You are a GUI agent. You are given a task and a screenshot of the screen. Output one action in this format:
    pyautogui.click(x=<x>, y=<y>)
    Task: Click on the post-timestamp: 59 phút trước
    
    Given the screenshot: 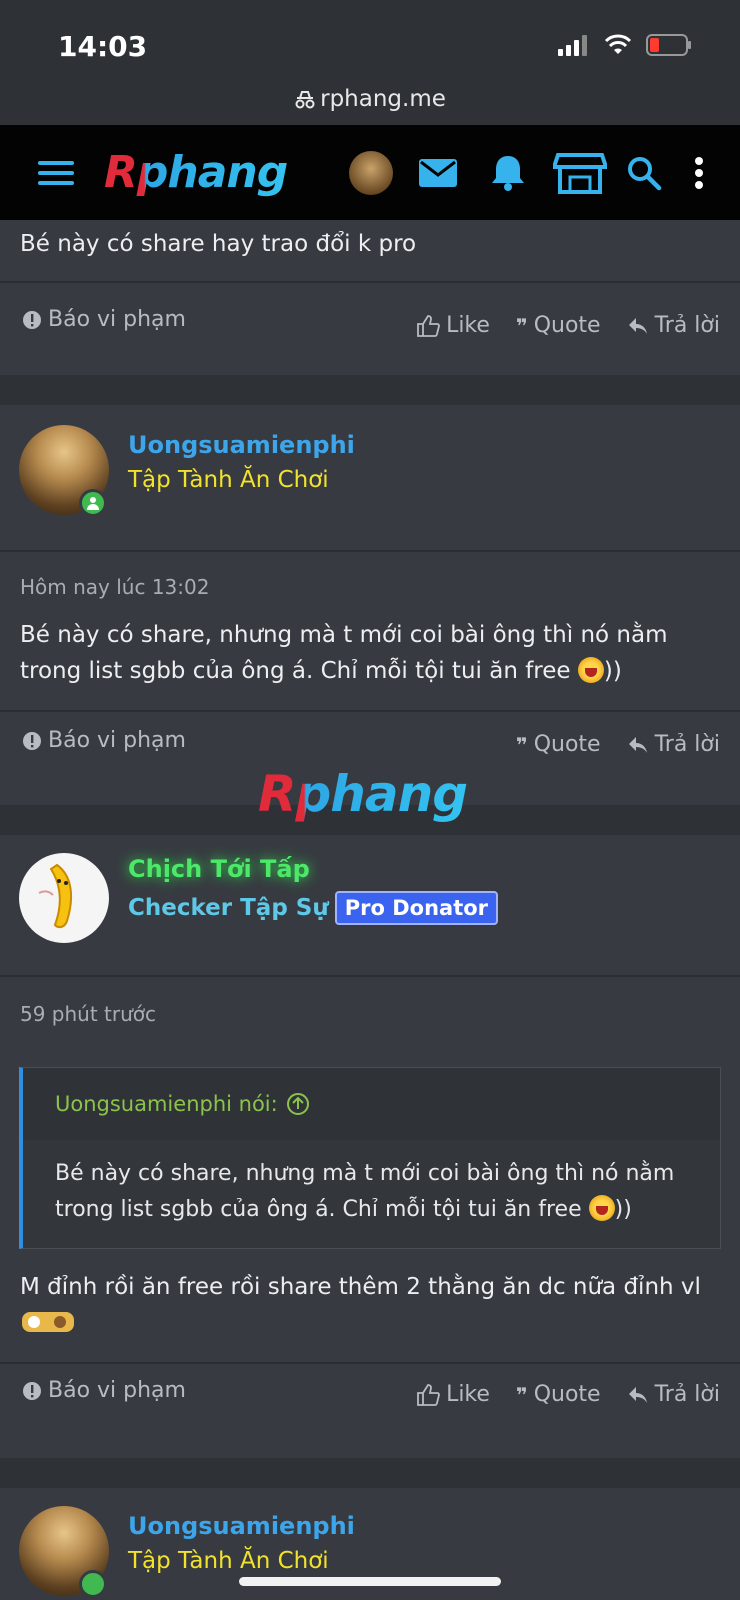 What is the action you would take?
    pyautogui.click(x=88, y=1014)
    